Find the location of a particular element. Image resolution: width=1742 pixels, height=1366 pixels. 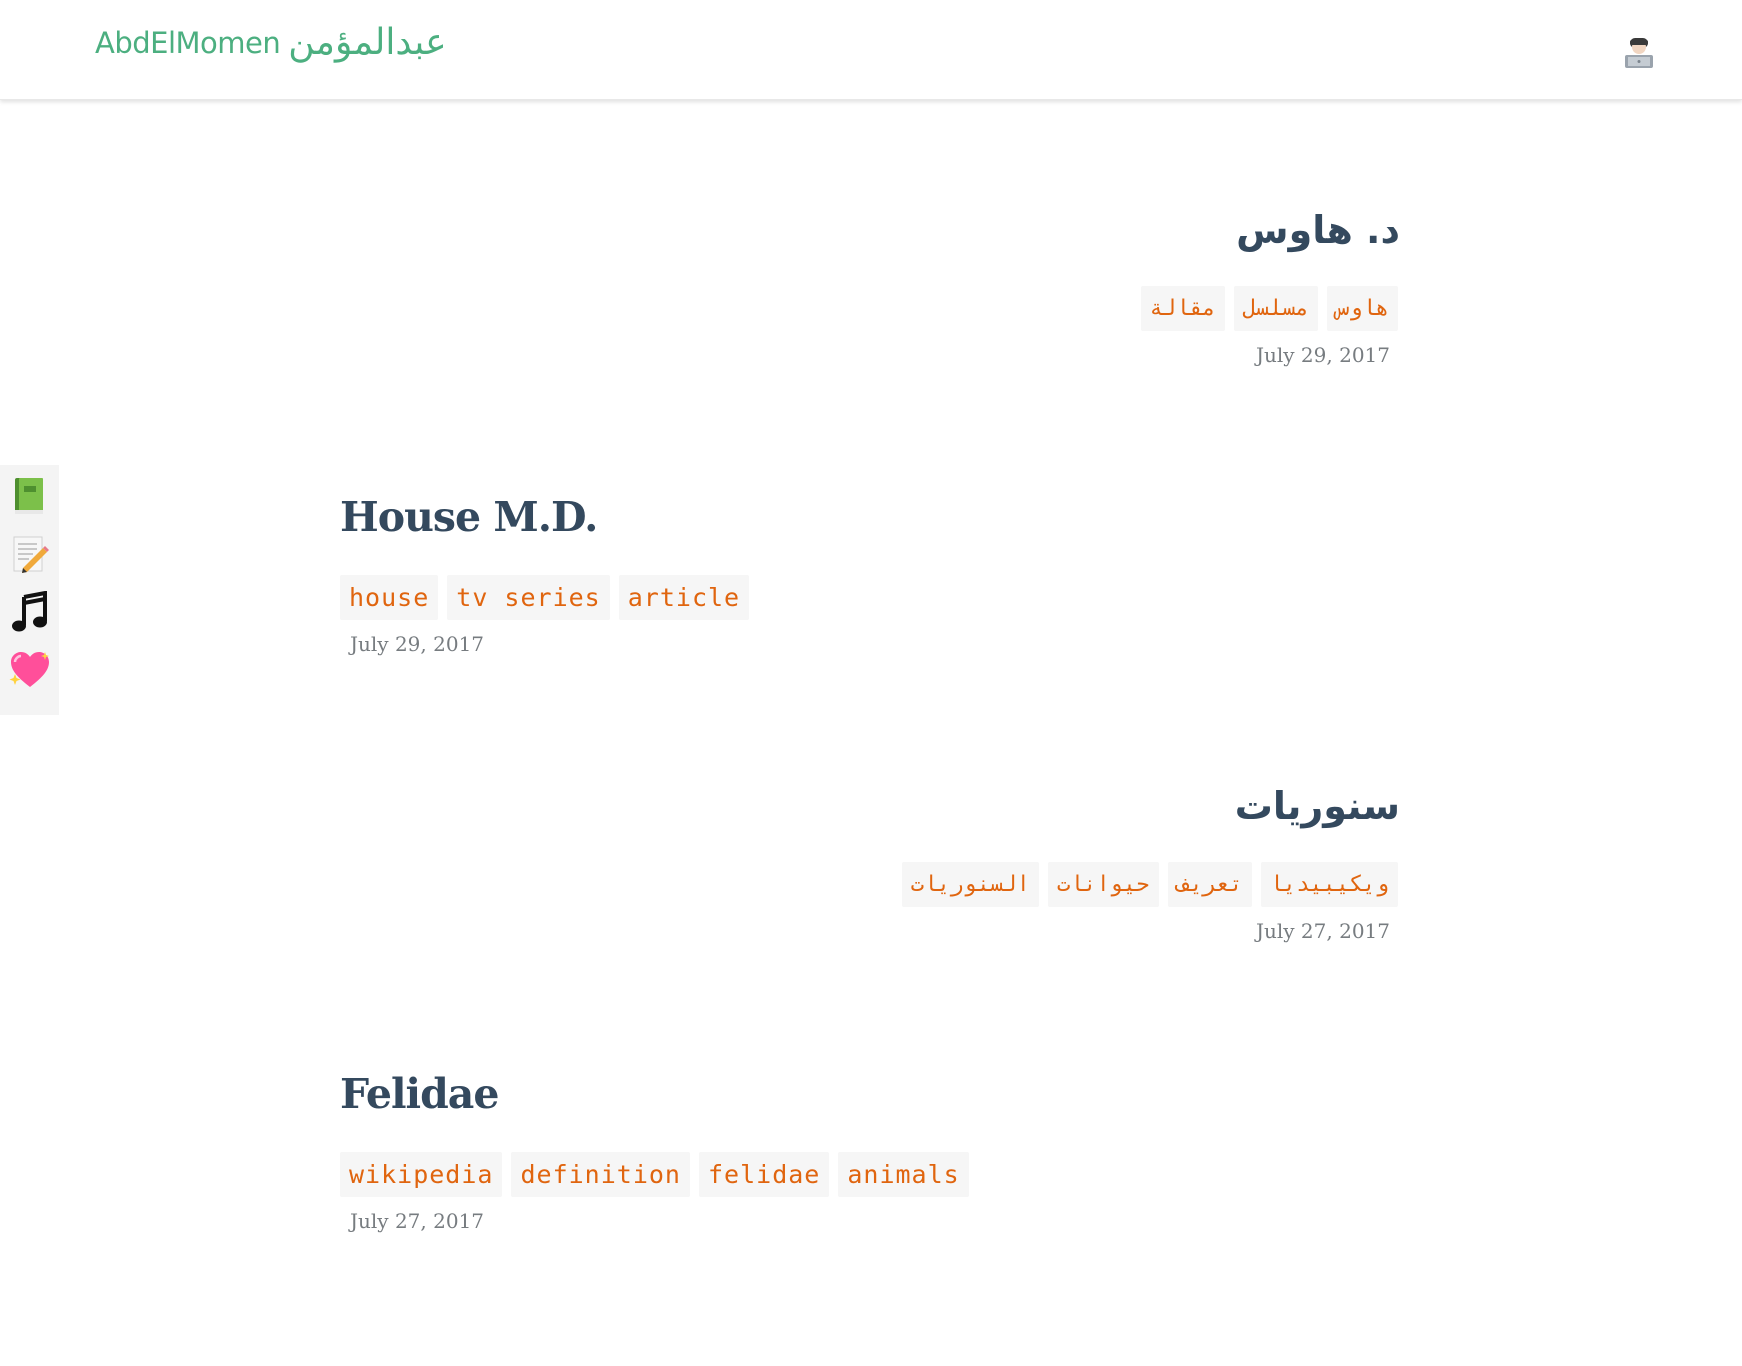

memo-icon is located at coordinates (30, 556).